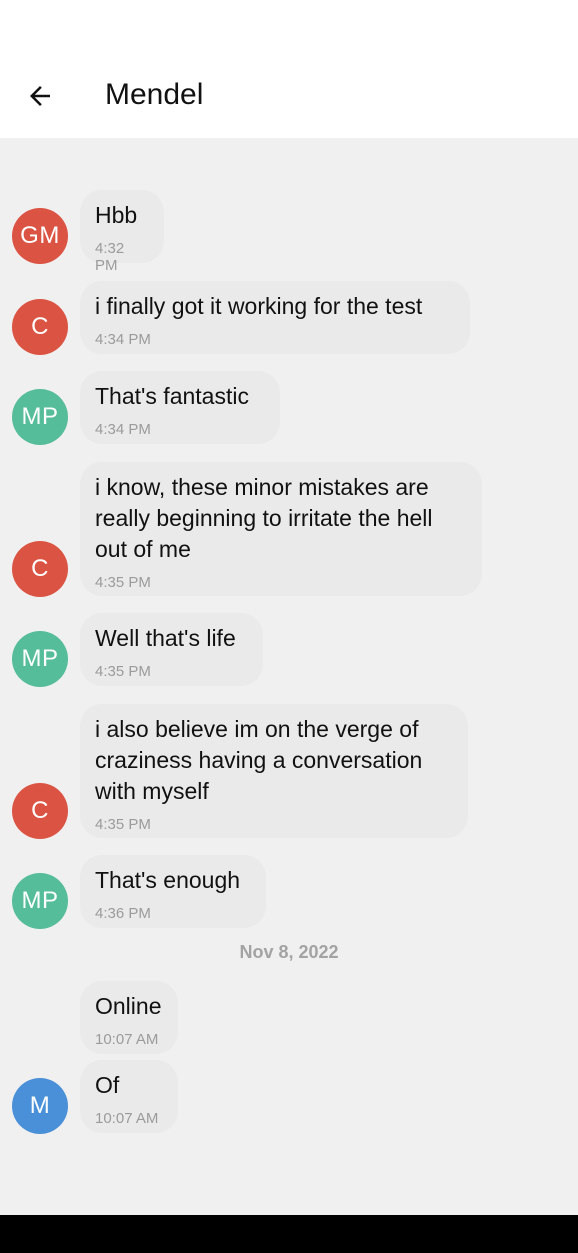 This screenshot has height=1253, width=578. I want to click on message-bubble: Online 10:07 AM, so click(129, 1017).